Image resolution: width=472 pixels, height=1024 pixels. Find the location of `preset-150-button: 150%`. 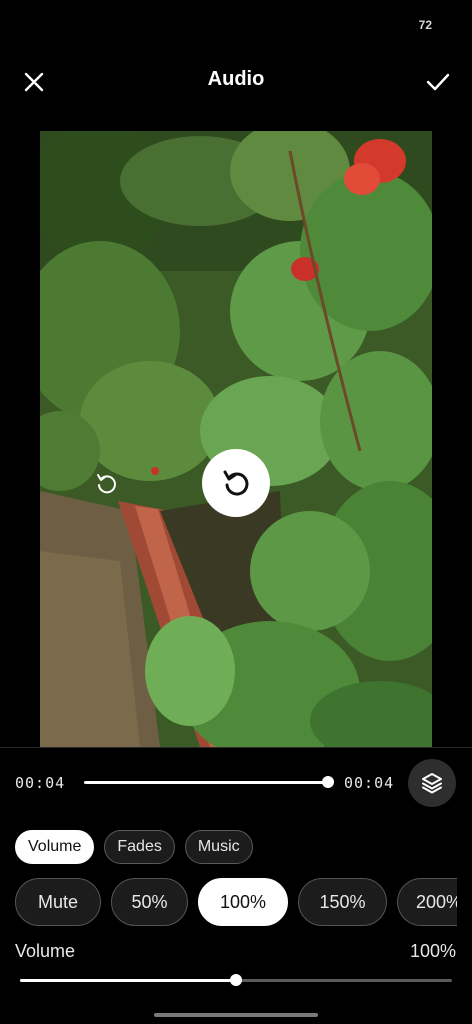

preset-150-button: 150% is located at coordinates (342, 902).